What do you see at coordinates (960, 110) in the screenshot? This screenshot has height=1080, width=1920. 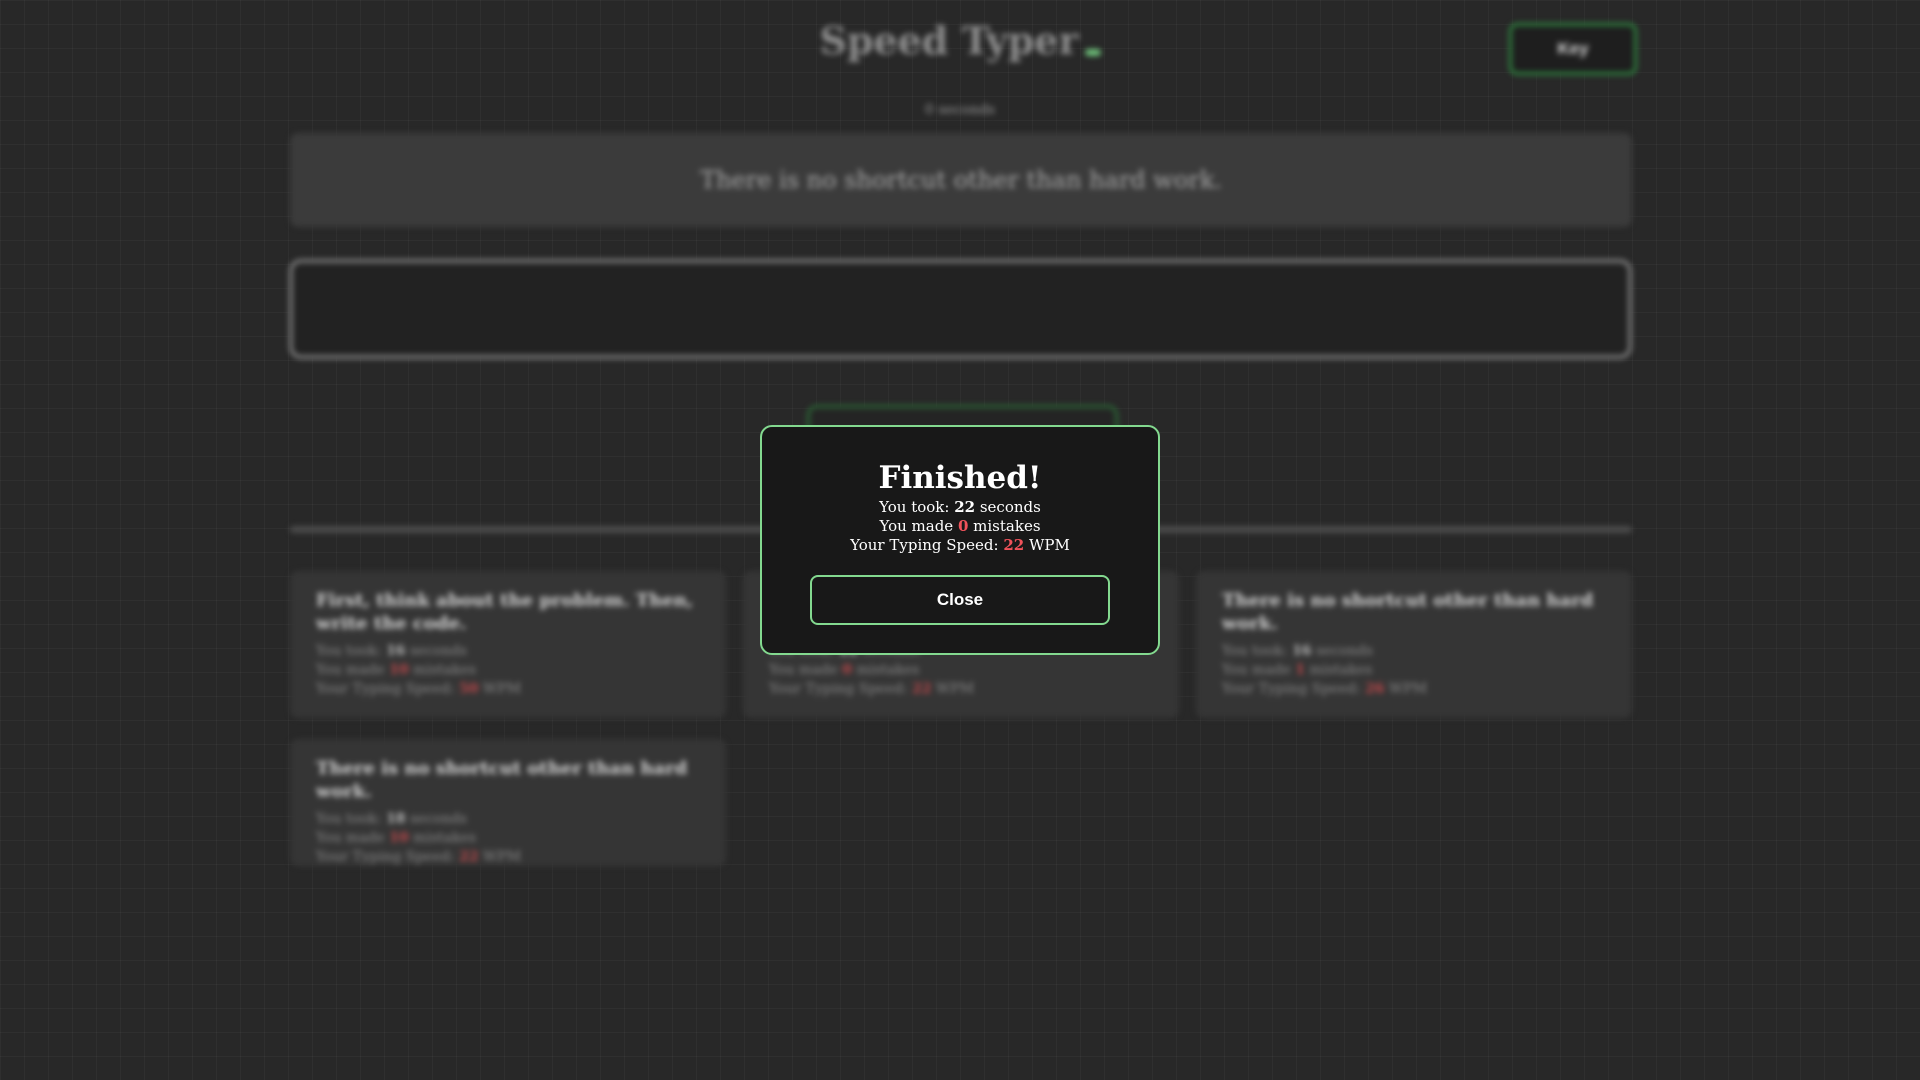 I see `timer-text: 0 seconds` at bounding box center [960, 110].